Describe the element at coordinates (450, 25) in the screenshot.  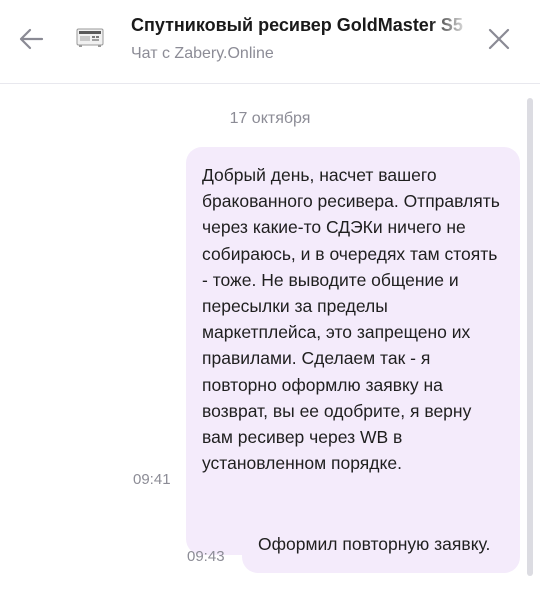
I see `title-fade` at that location.